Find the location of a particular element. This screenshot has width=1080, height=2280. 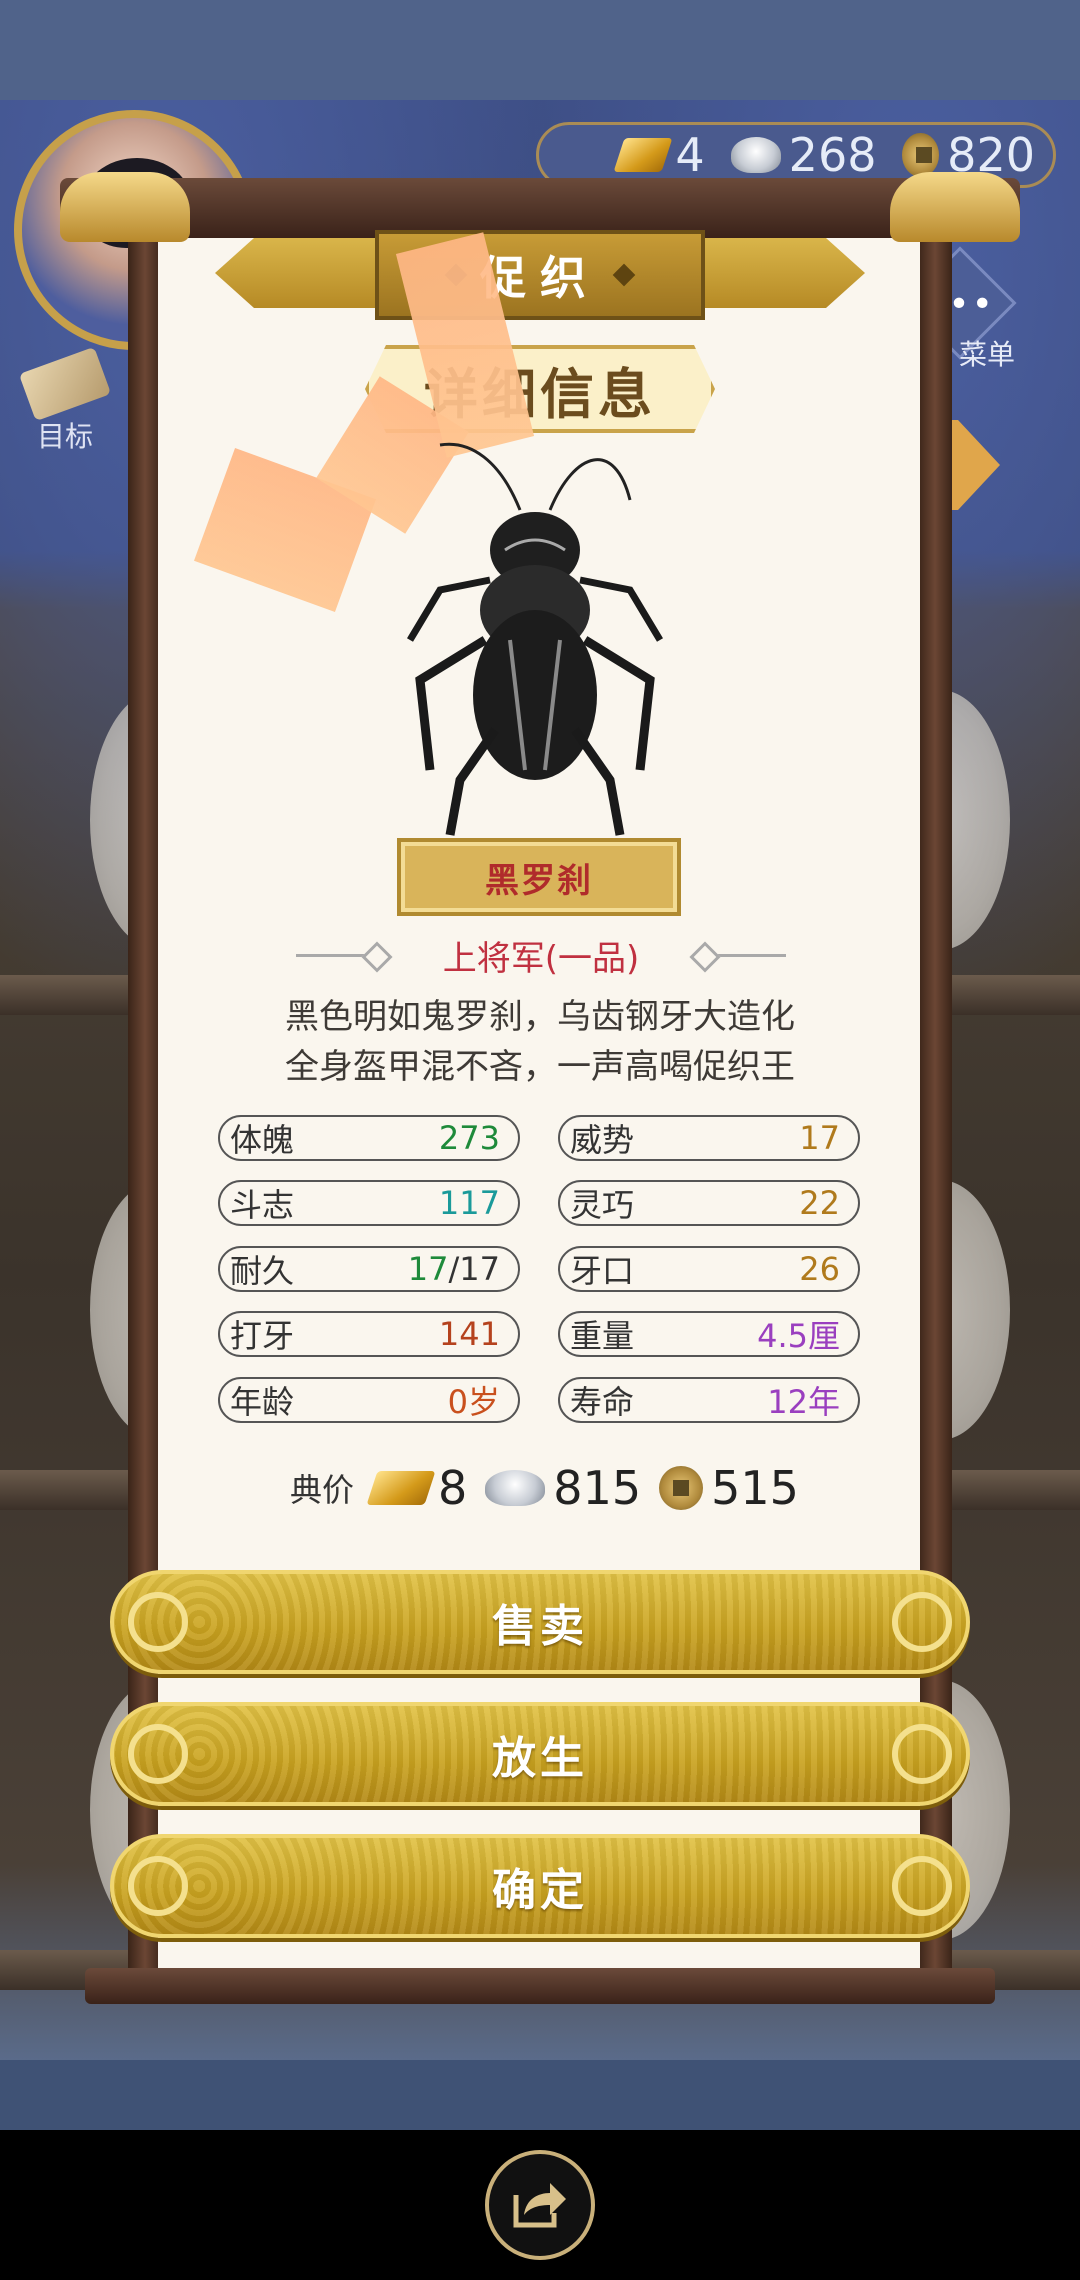

stat-durability: 耐久 17/17 is located at coordinates (369, 1269).